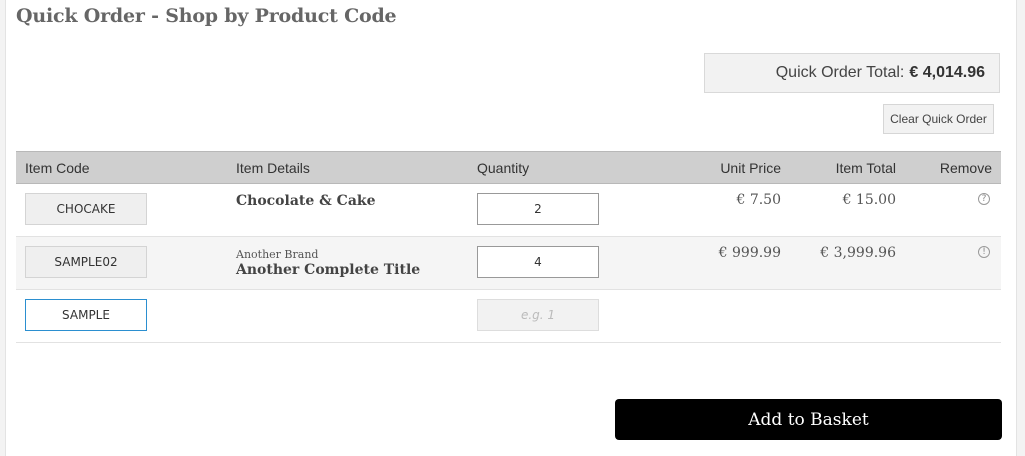 Image resolution: width=1025 pixels, height=456 pixels. What do you see at coordinates (86, 262) in the screenshot?
I see `item-code: SAMPLE02` at bounding box center [86, 262].